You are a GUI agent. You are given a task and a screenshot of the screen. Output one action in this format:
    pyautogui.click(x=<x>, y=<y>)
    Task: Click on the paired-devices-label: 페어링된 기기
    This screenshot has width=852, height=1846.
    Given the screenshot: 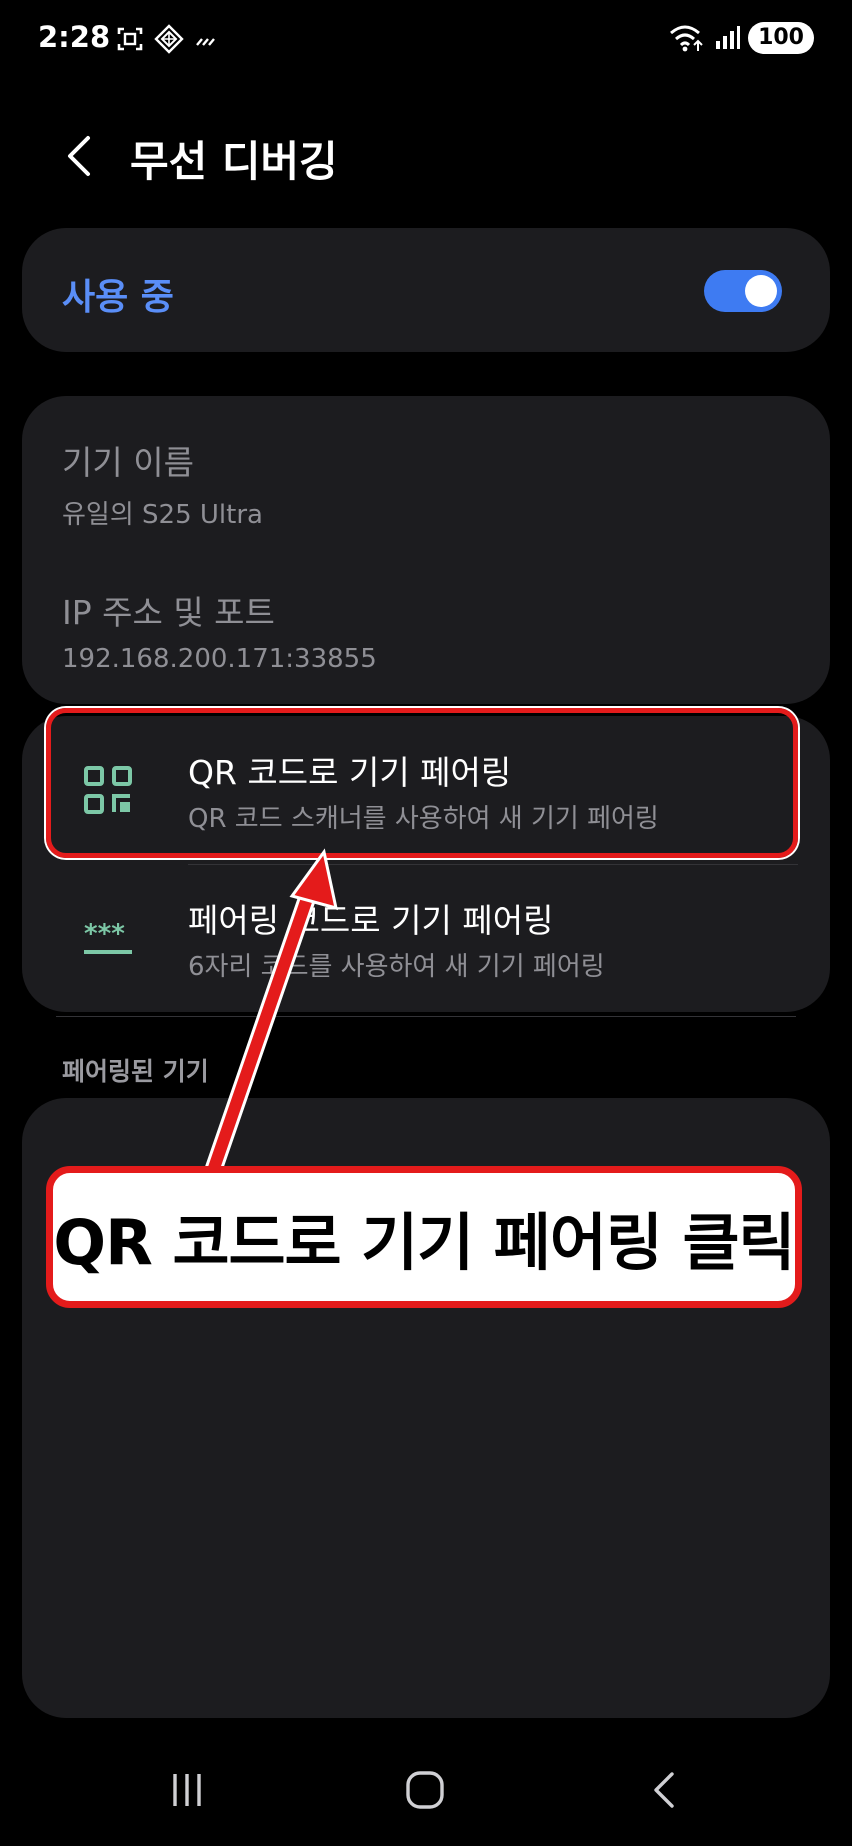 What is the action you would take?
    pyautogui.click(x=135, y=1071)
    